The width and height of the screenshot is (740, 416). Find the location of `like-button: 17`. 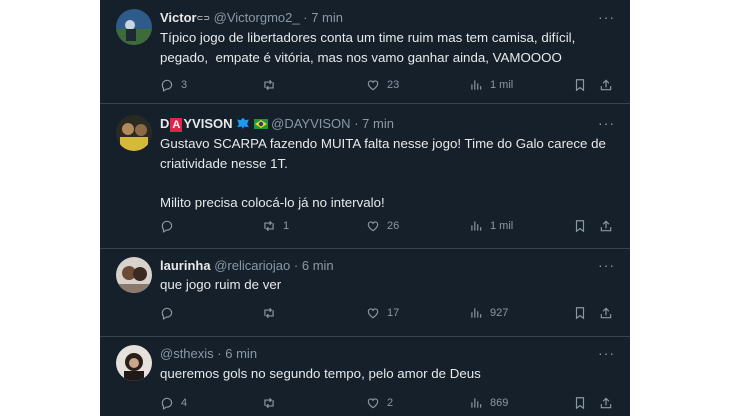

like-button: 17 is located at coordinates (382, 313).